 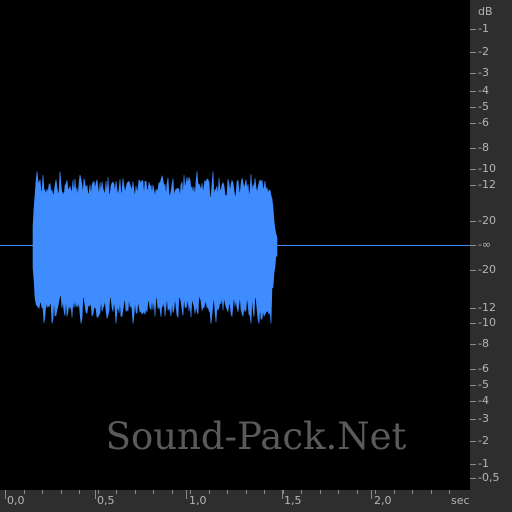 I want to click on time-label: 1,5, so click(x=293, y=500).